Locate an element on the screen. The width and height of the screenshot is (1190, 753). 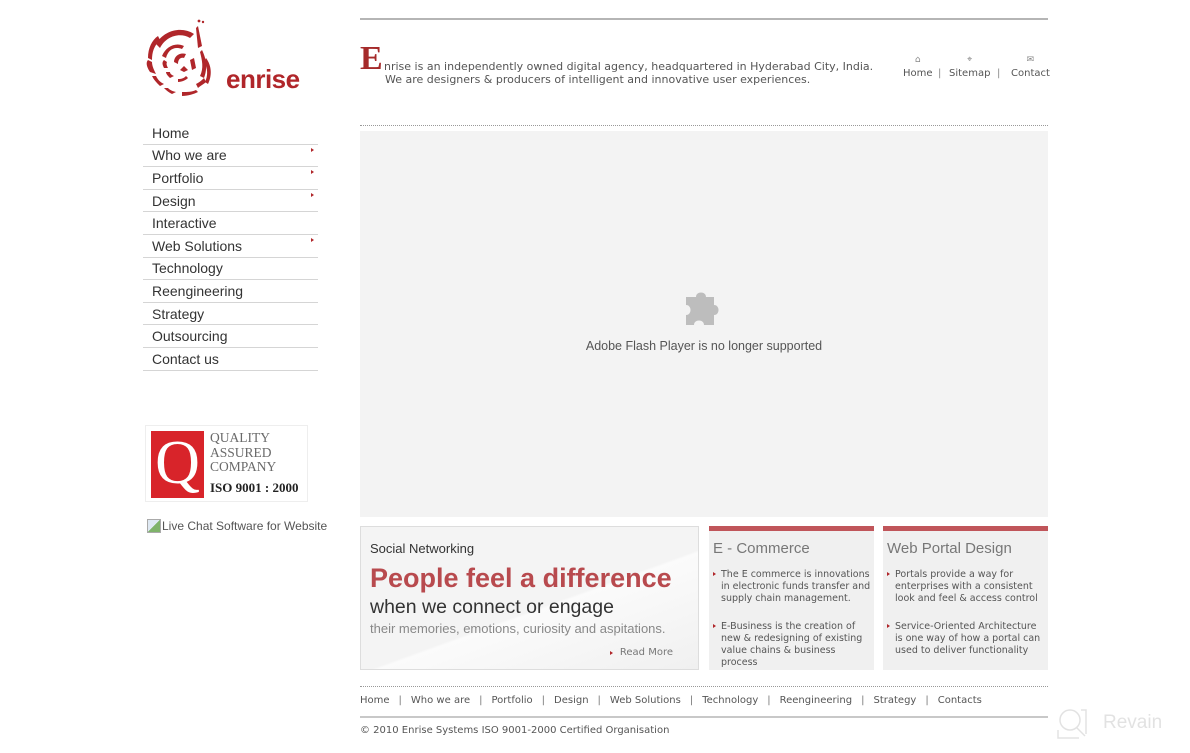
iso-line-assured: ASSURED is located at coordinates (241, 452).